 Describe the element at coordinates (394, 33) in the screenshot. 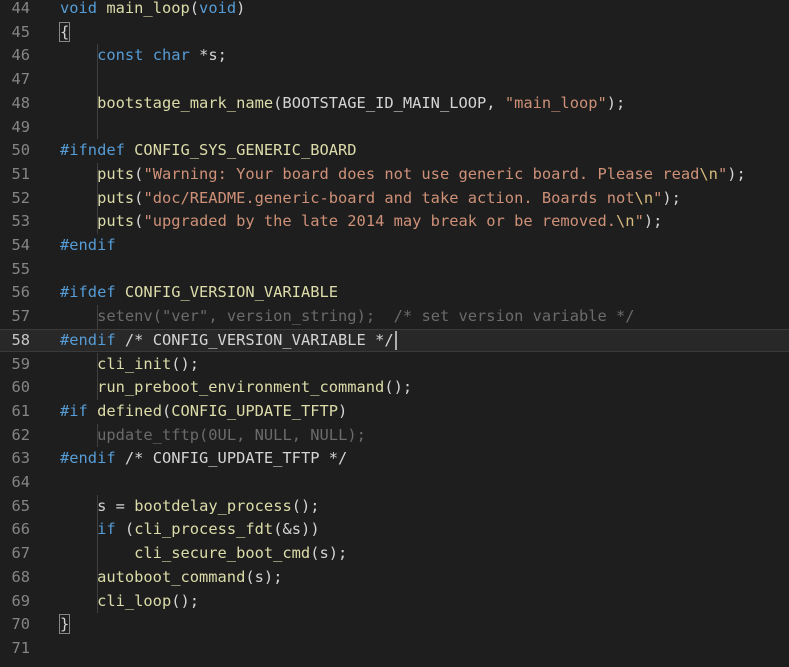

I see `code-line: 45 {` at that location.